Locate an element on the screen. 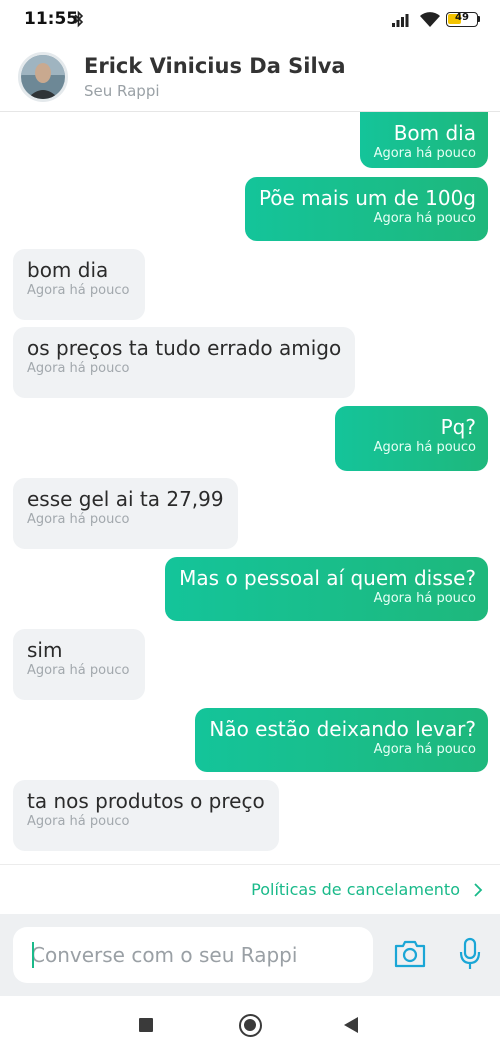 This screenshot has width=500, height=1056. back-icon is located at coordinates (351, 1025).